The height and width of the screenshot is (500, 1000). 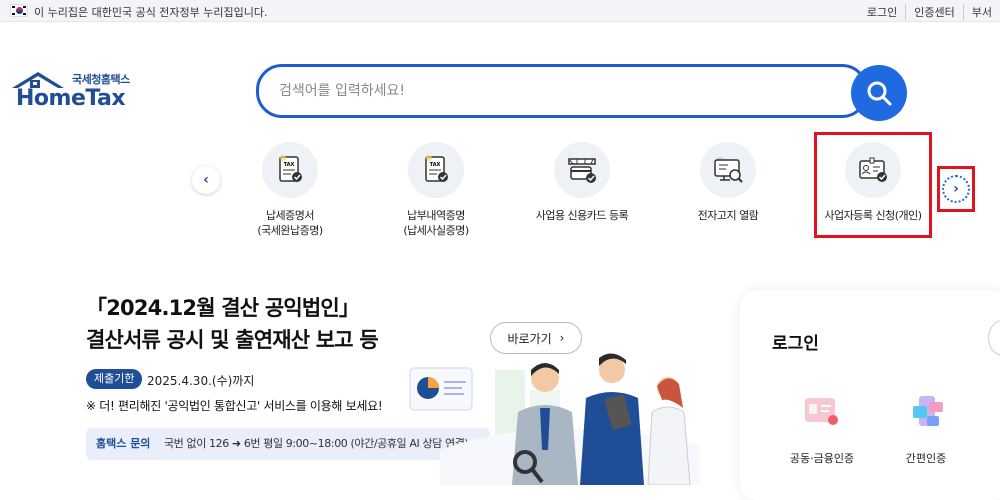 What do you see at coordinates (436, 170) in the screenshot?
I see `tax-payment-record-icon: TAX` at bounding box center [436, 170].